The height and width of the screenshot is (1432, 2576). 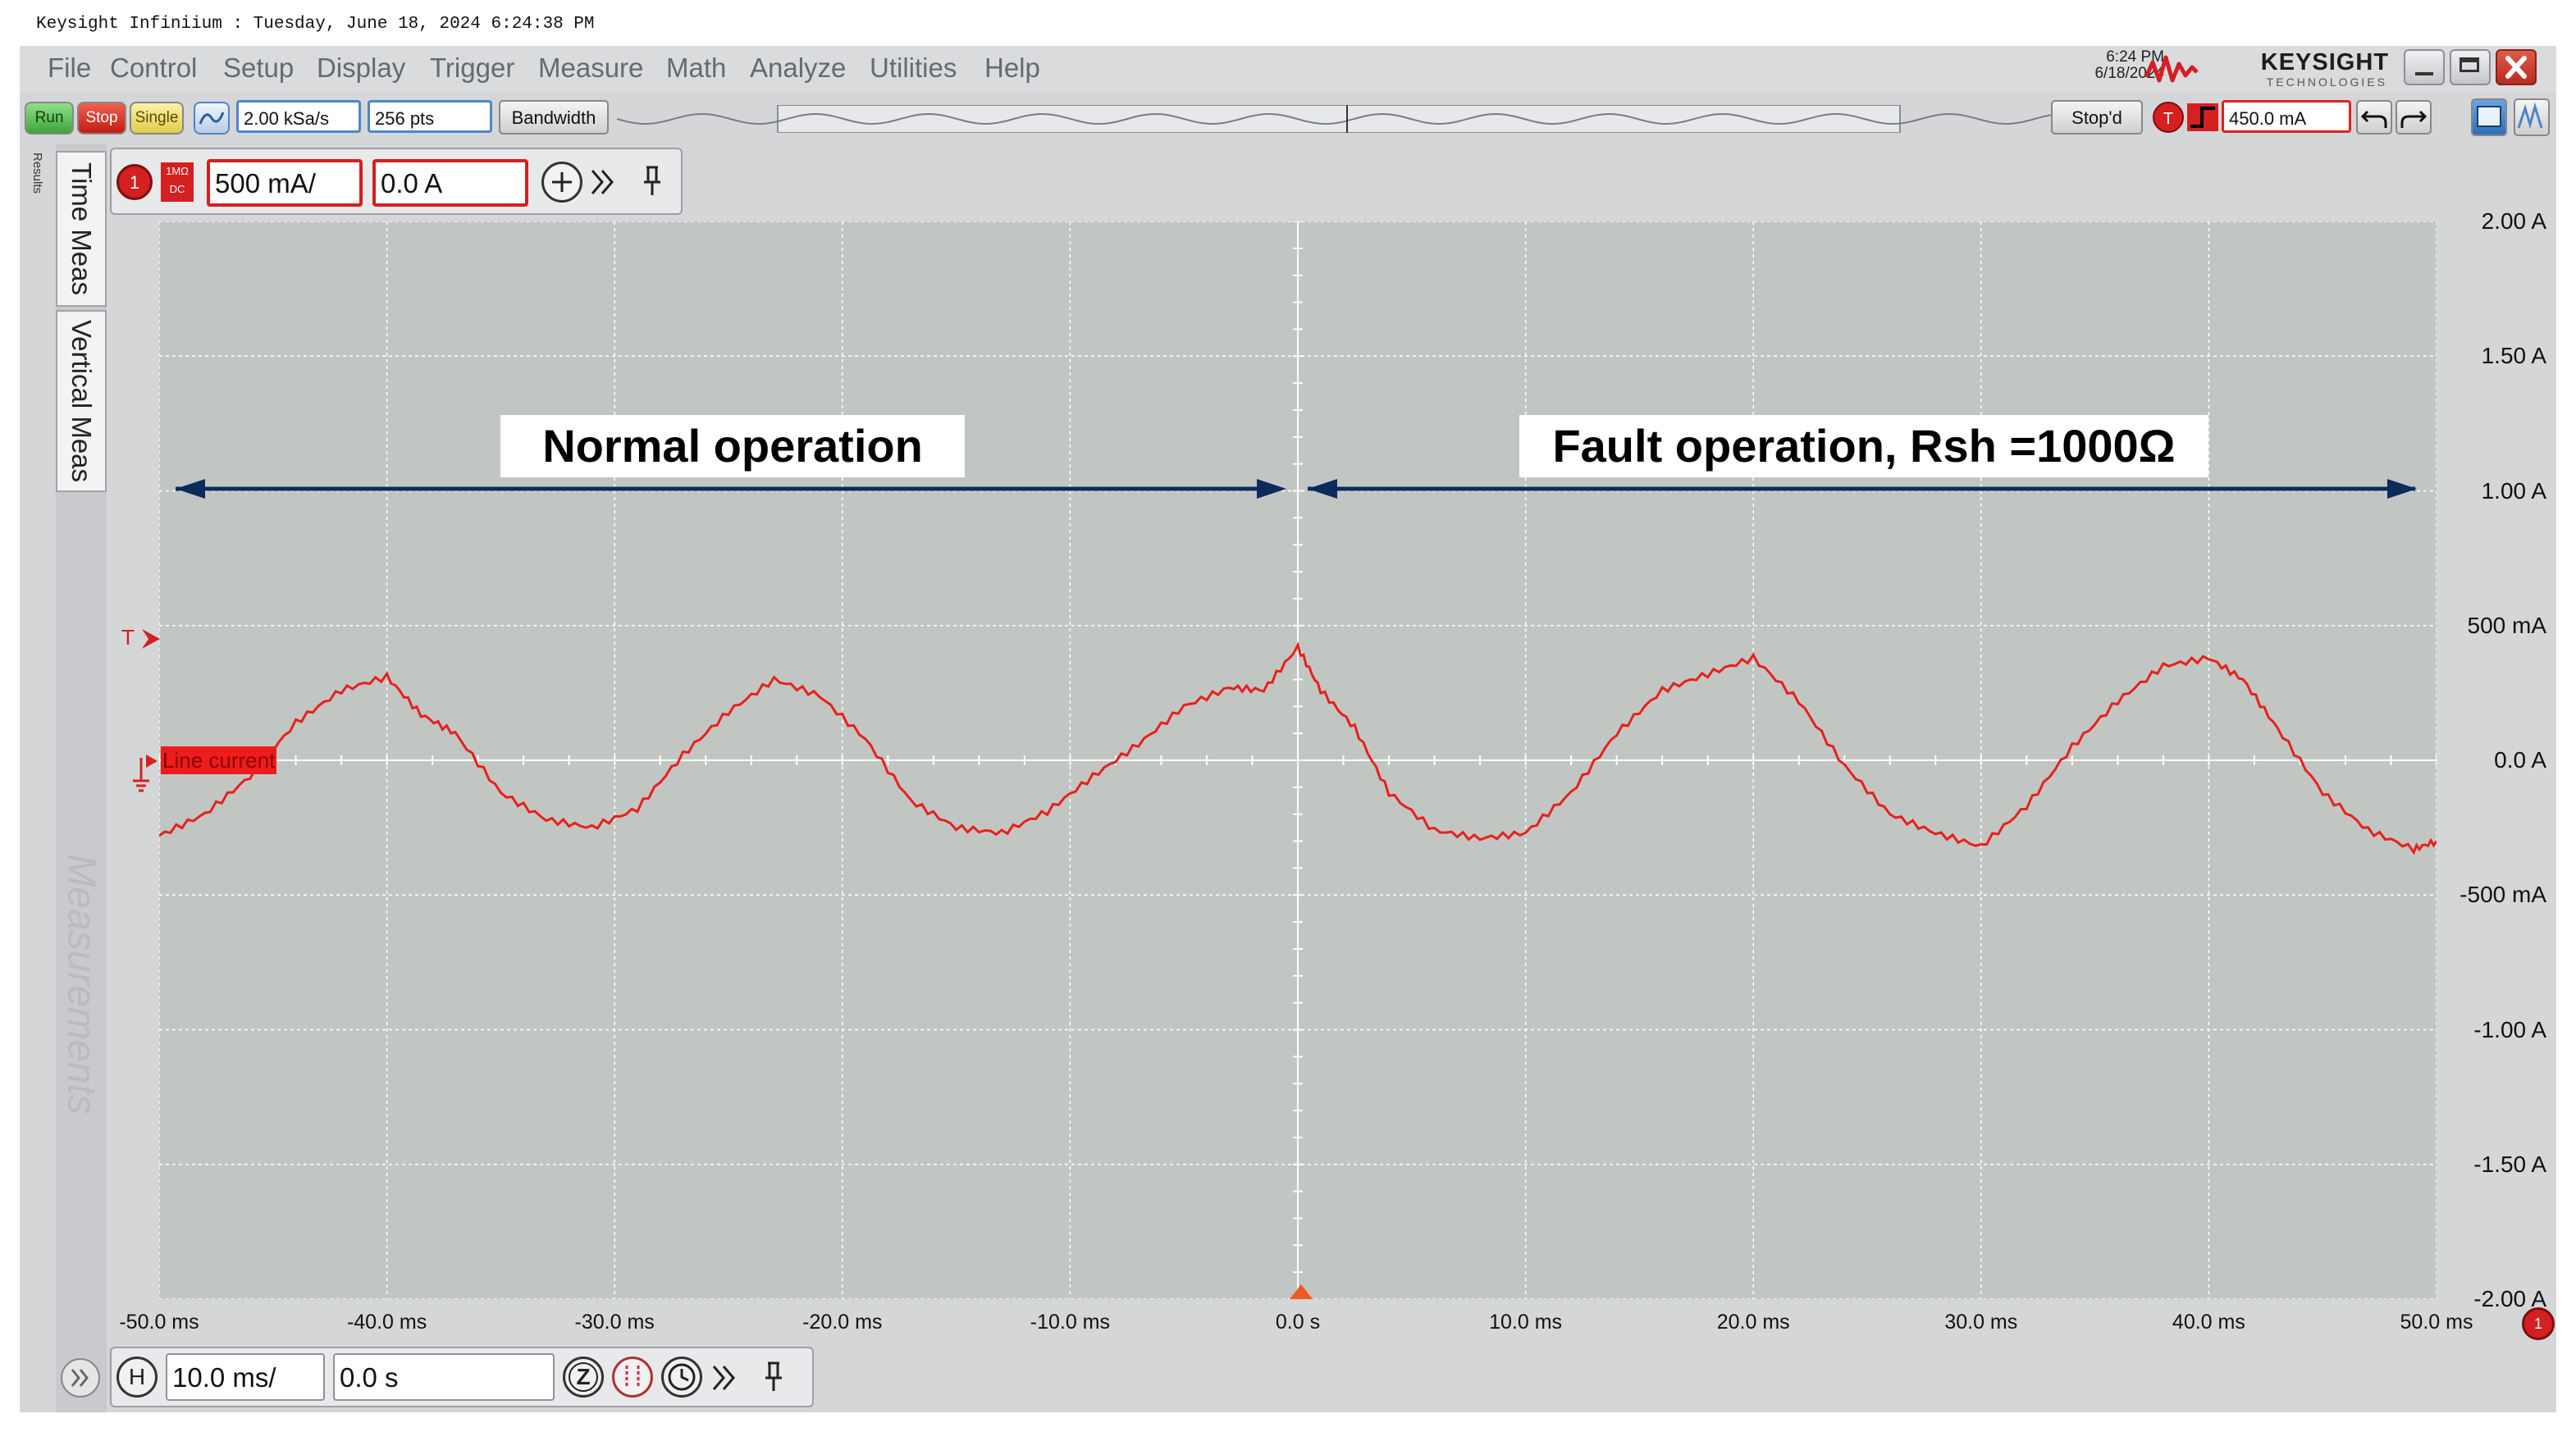 I want to click on menu-control: Control, so click(x=153, y=68).